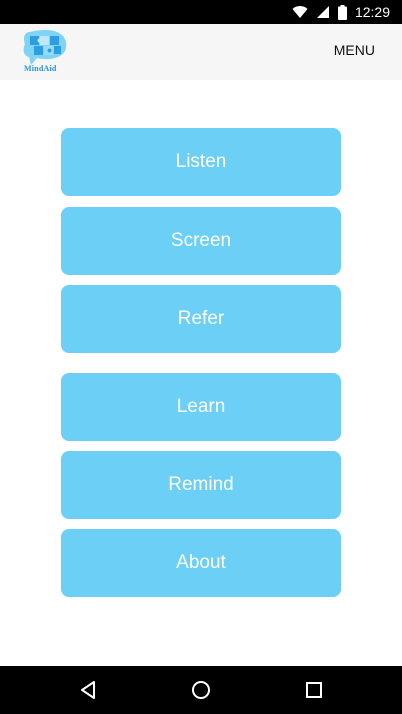  I want to click on status-icons: 12:29, so click(341, 12).